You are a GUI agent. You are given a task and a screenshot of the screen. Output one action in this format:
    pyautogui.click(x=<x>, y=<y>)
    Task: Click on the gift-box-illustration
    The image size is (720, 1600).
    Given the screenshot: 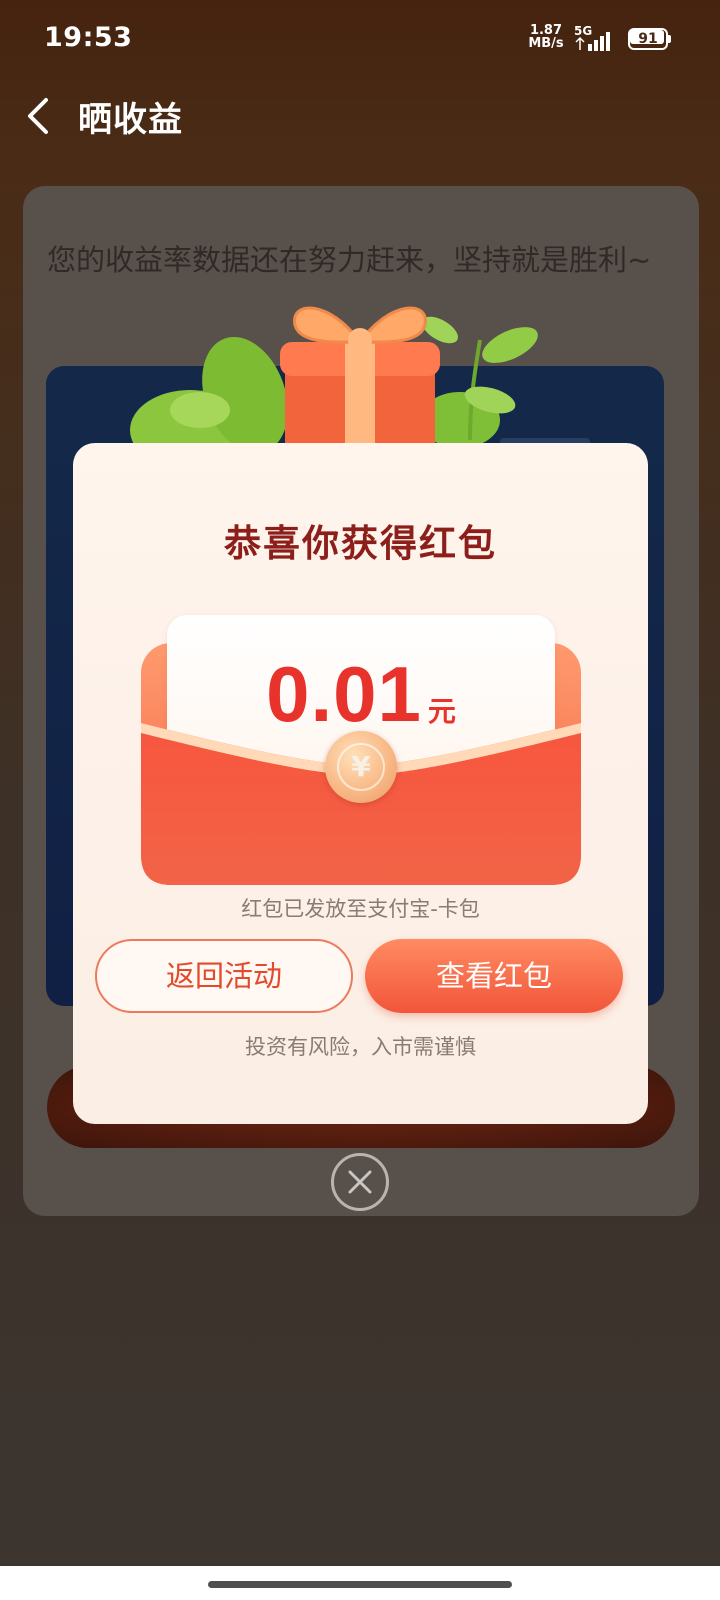 What is the action you would take?
    pyautogui.click(x=334, y=383)
    